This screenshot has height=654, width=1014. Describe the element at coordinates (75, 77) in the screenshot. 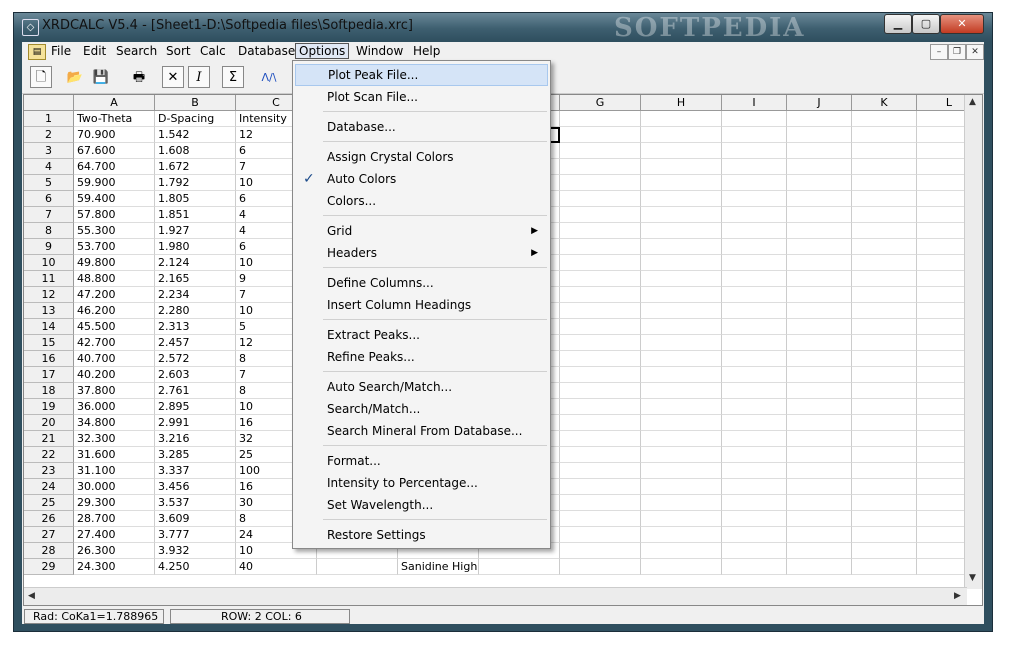

I see `open-folder-icon: 📂` at that location.